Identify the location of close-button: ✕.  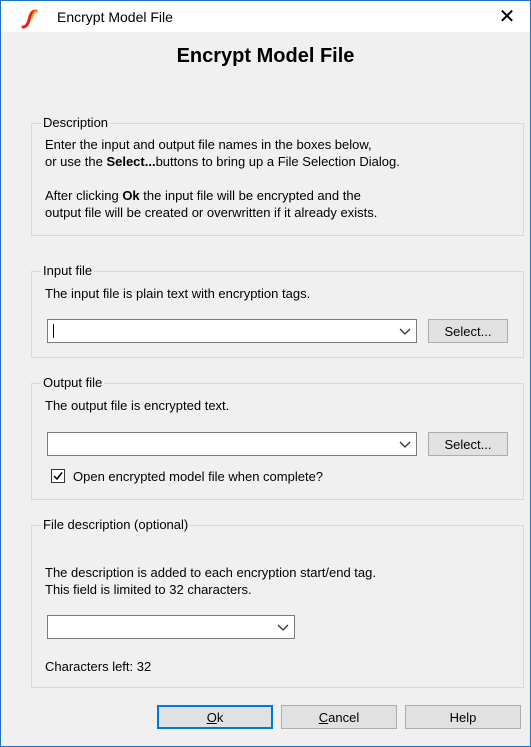
(507, 16).